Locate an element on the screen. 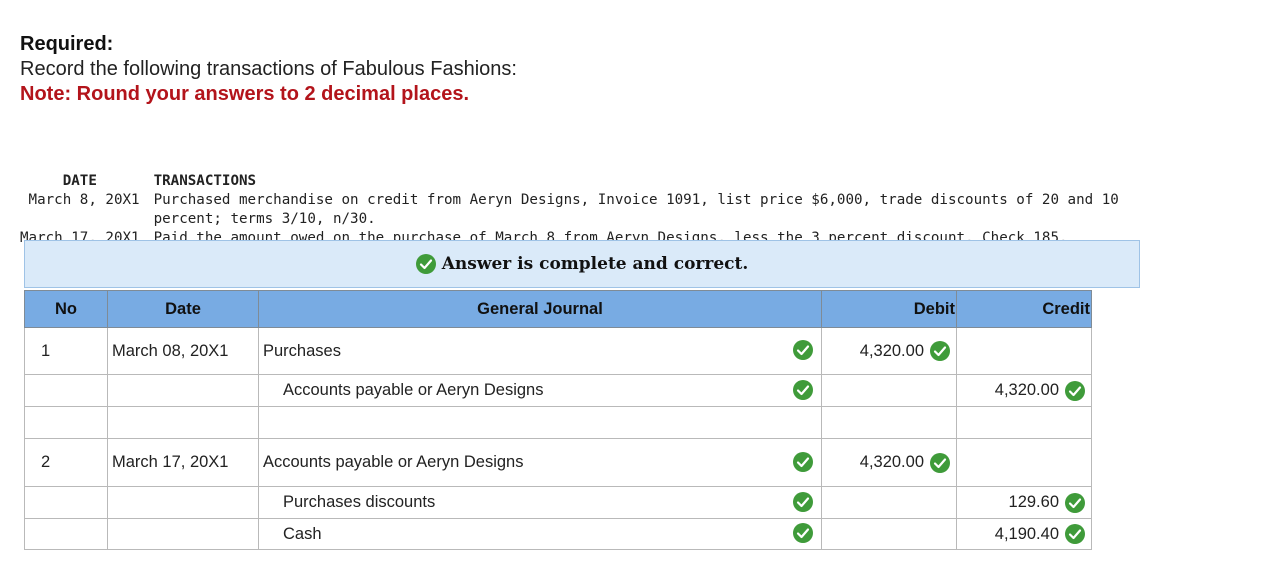 The height and width of the screenshot is (573, 1266). date-column-header: DATE is located at coordinates (79, 181).